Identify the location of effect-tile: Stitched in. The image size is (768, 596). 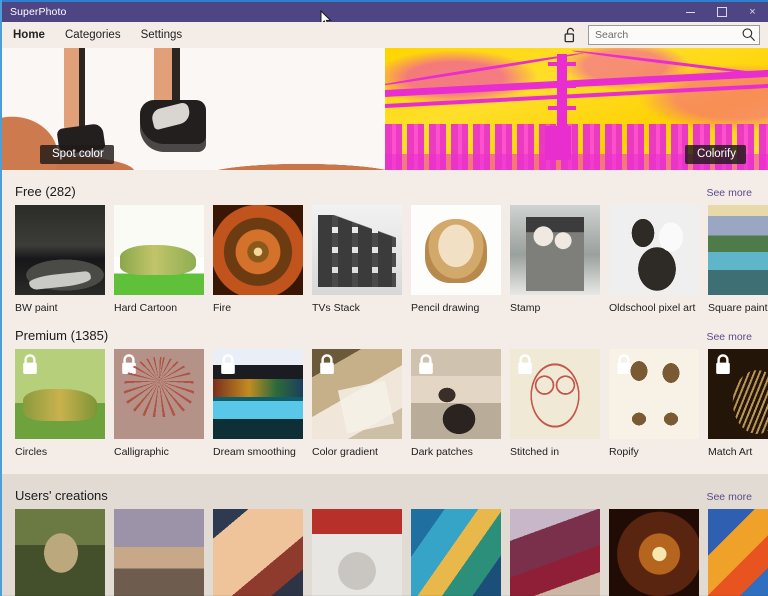
(555, 403).